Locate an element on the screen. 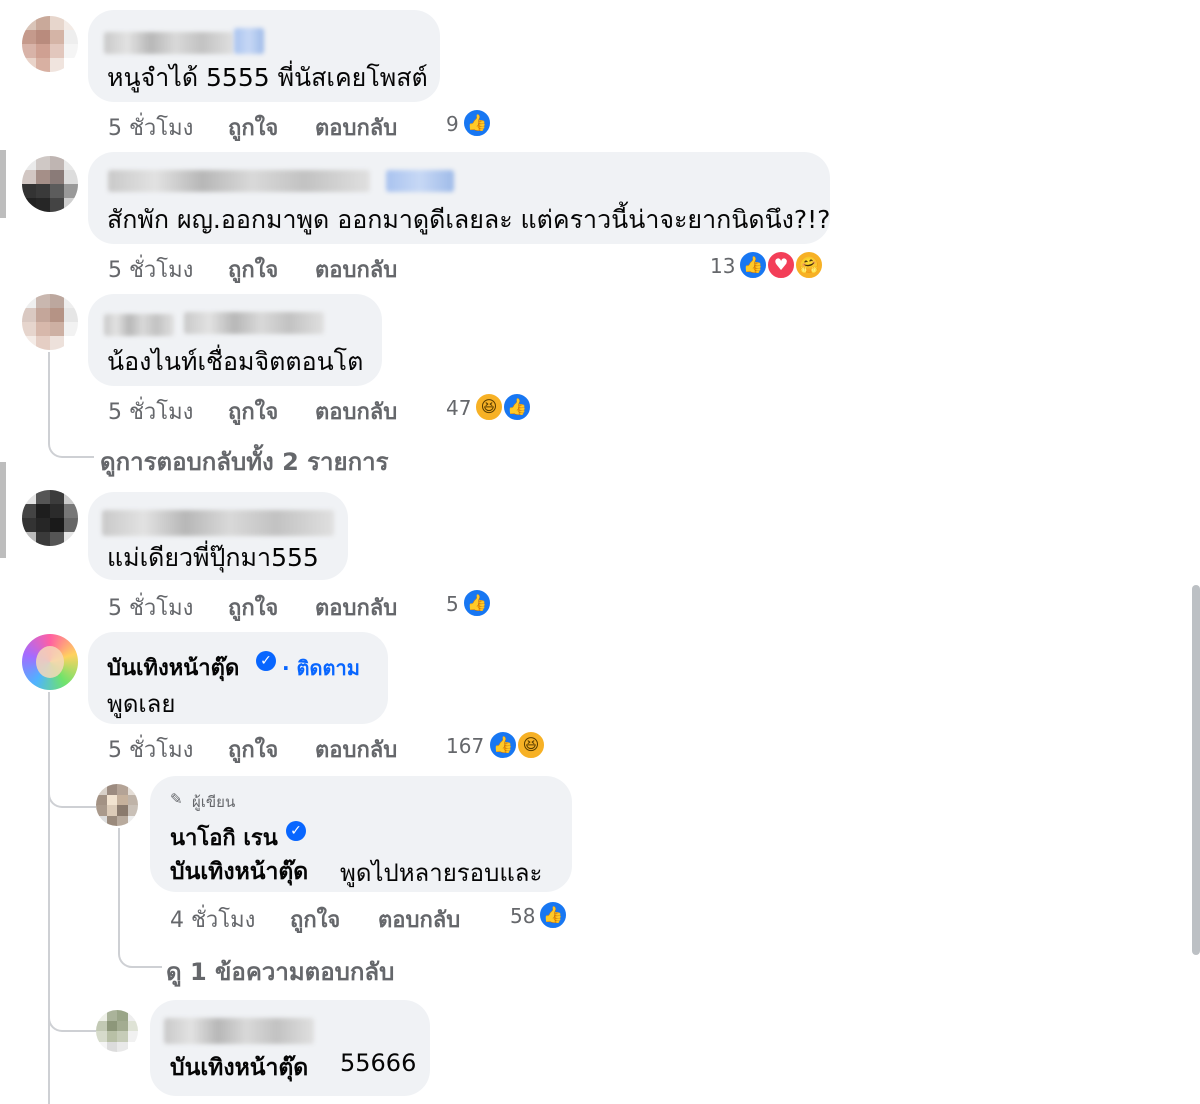  scrollbar is located at coordinates (1196, 770).